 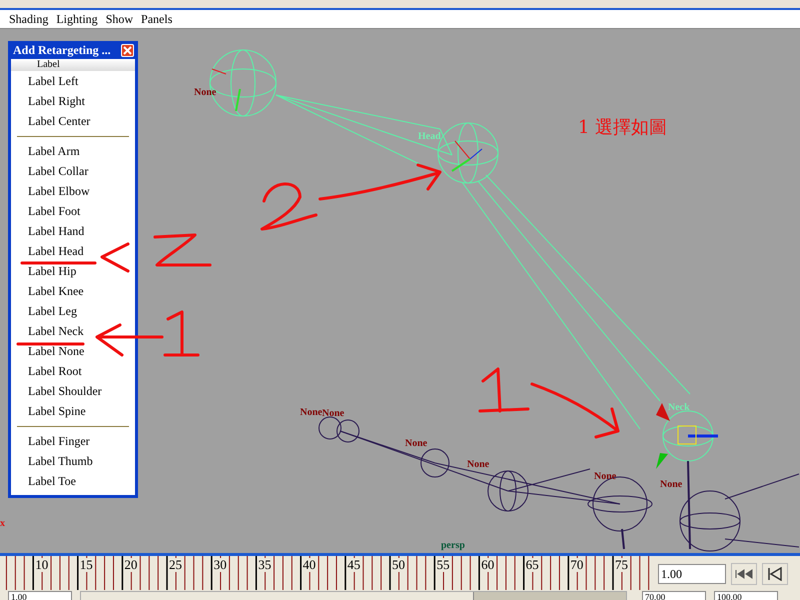 I want to click on menu-item: Label Collar, so click(x=73, y=171).